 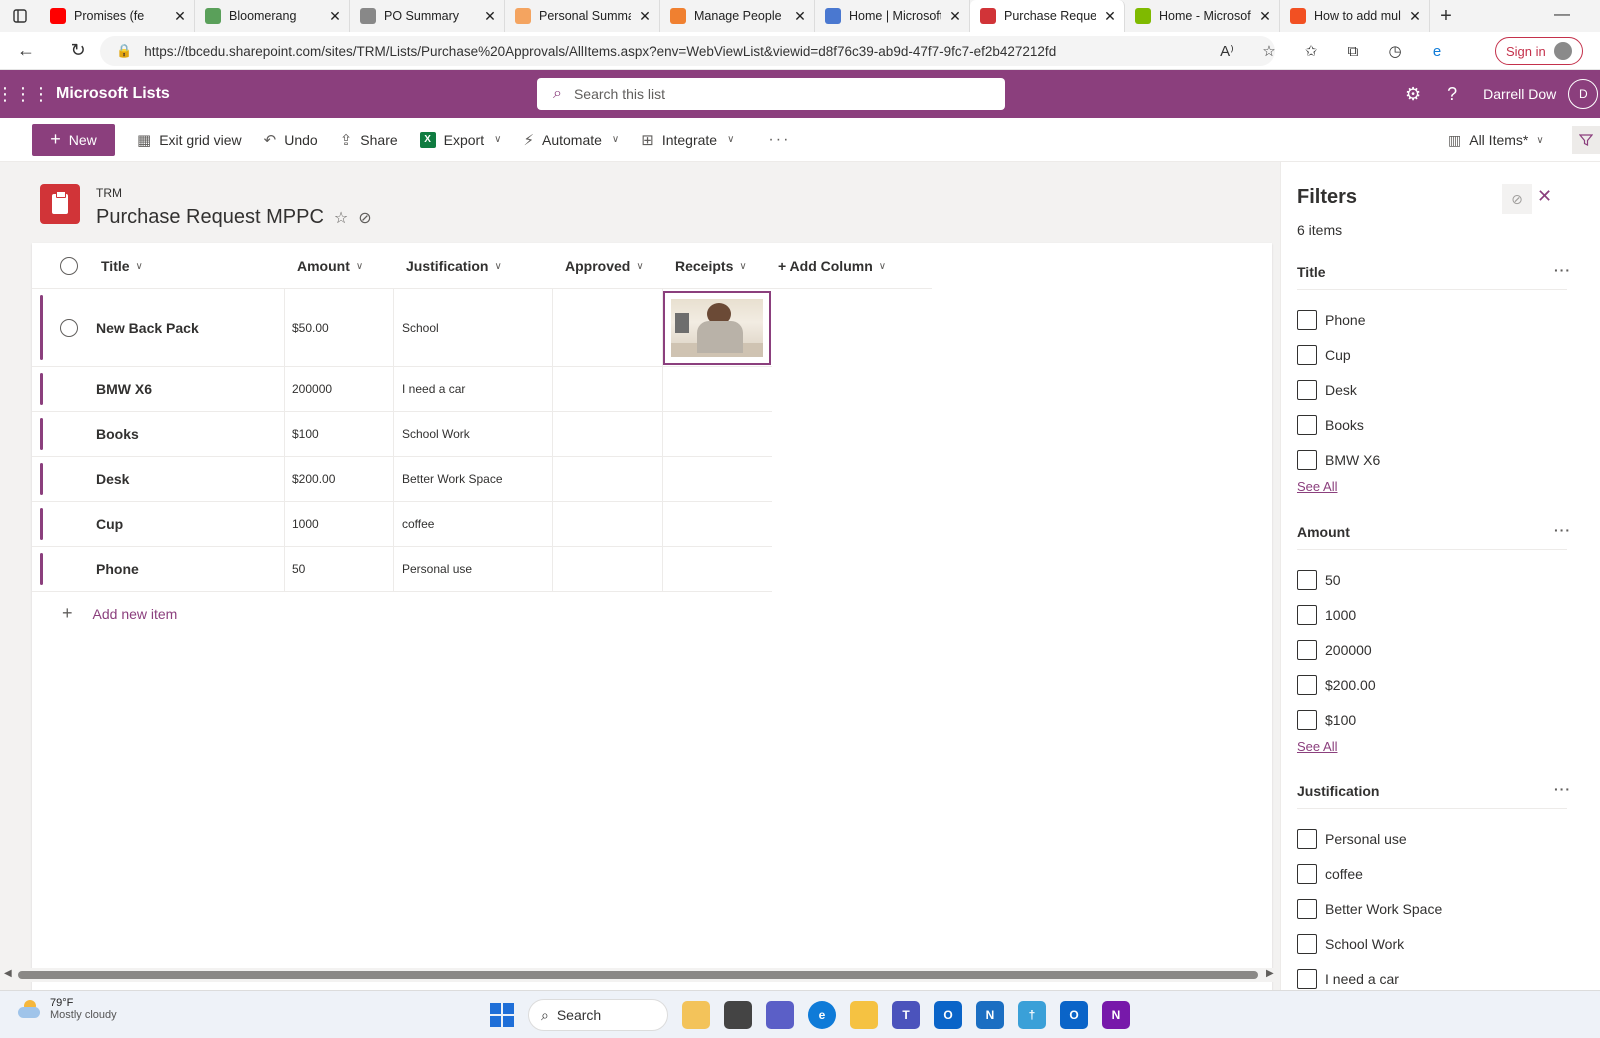 What do you see at coordinates (341, 218) in the screenshot?
I see `favorite-star-icon: ☆` at bounding box center [341, 218].